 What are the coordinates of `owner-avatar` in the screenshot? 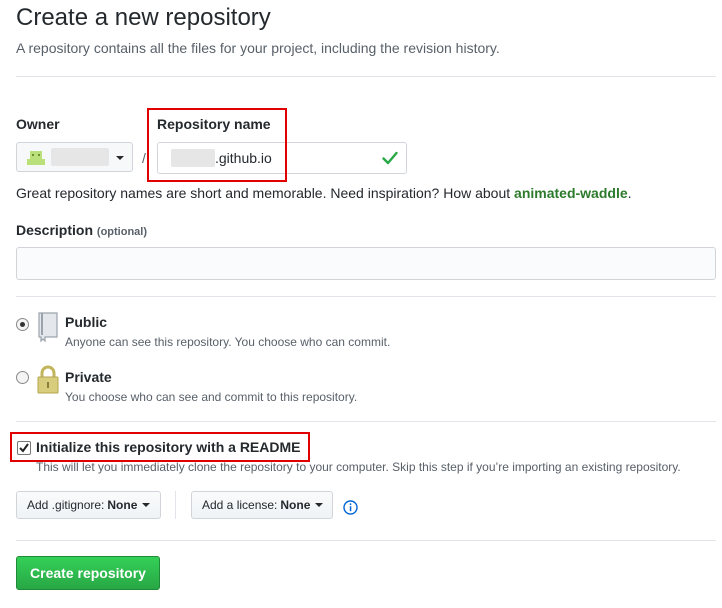 It's located at (36, 158).